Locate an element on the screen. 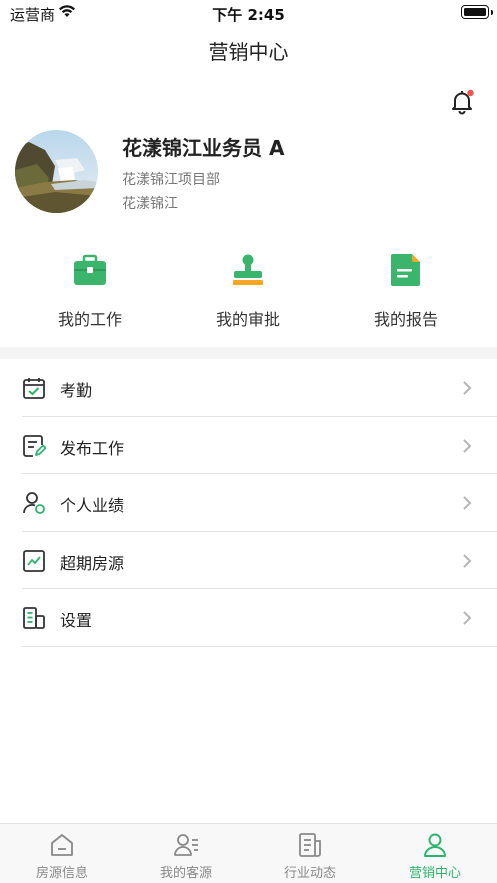 The width and height of the screenshot is (497, 883). briefcase-icon is located at coordinates (90, 269).